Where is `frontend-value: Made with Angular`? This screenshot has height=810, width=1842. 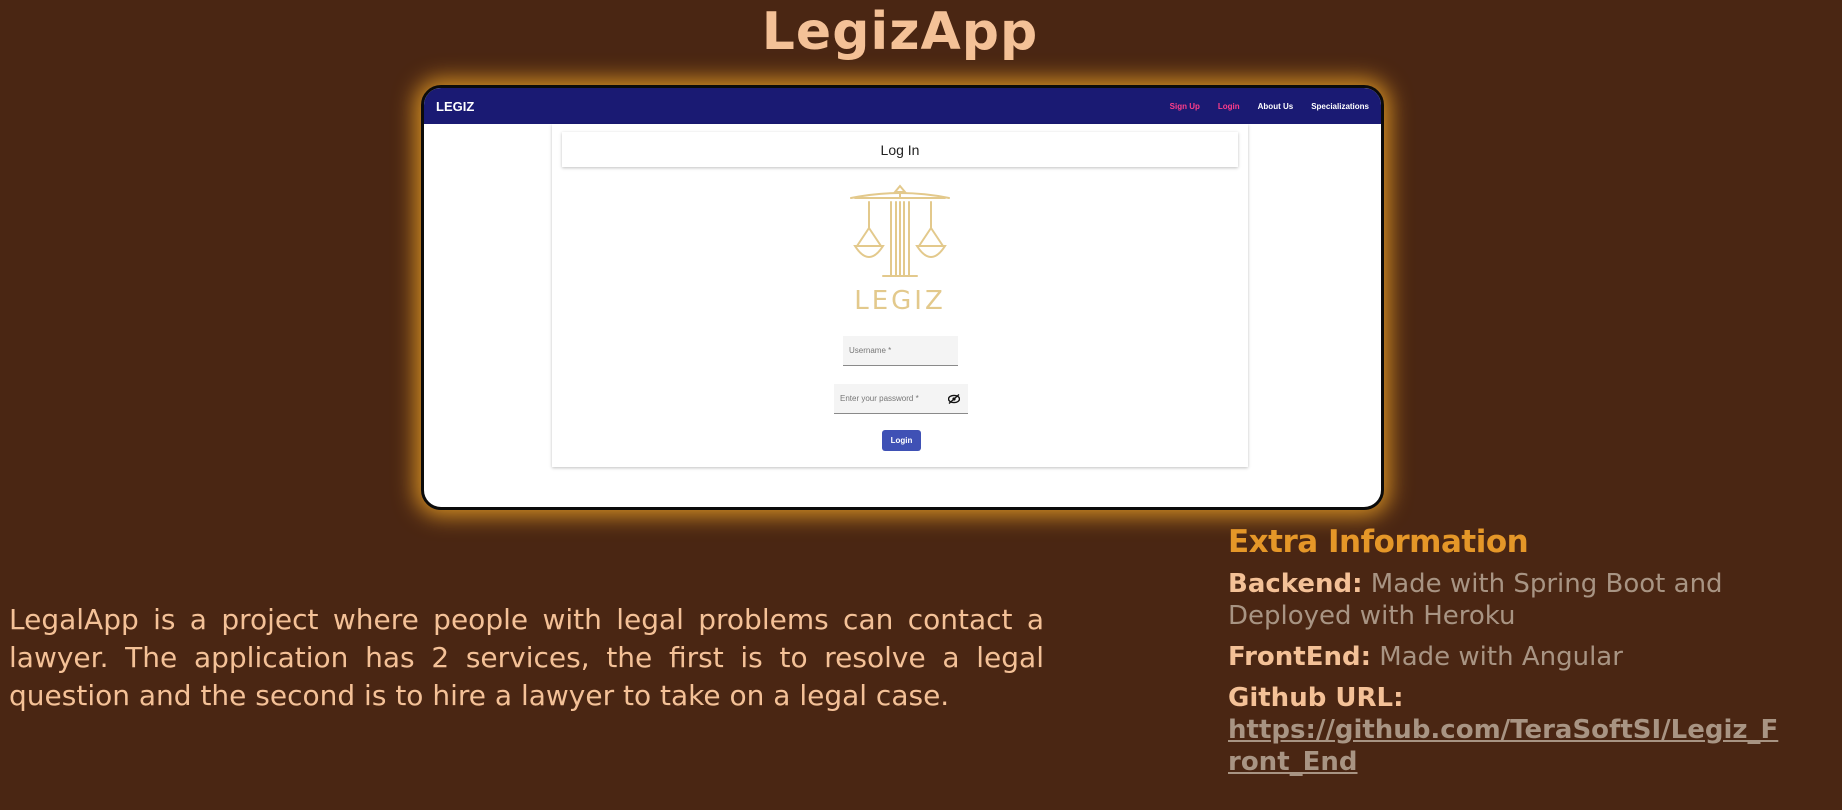 frontend-value: Made with Angular is located at coordinates (1501, 657).